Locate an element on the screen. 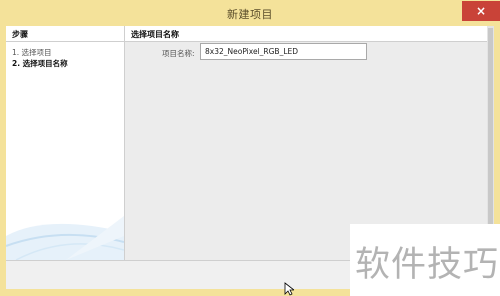  title-bar: 新建项目 × is located at coordinates (250, 13).